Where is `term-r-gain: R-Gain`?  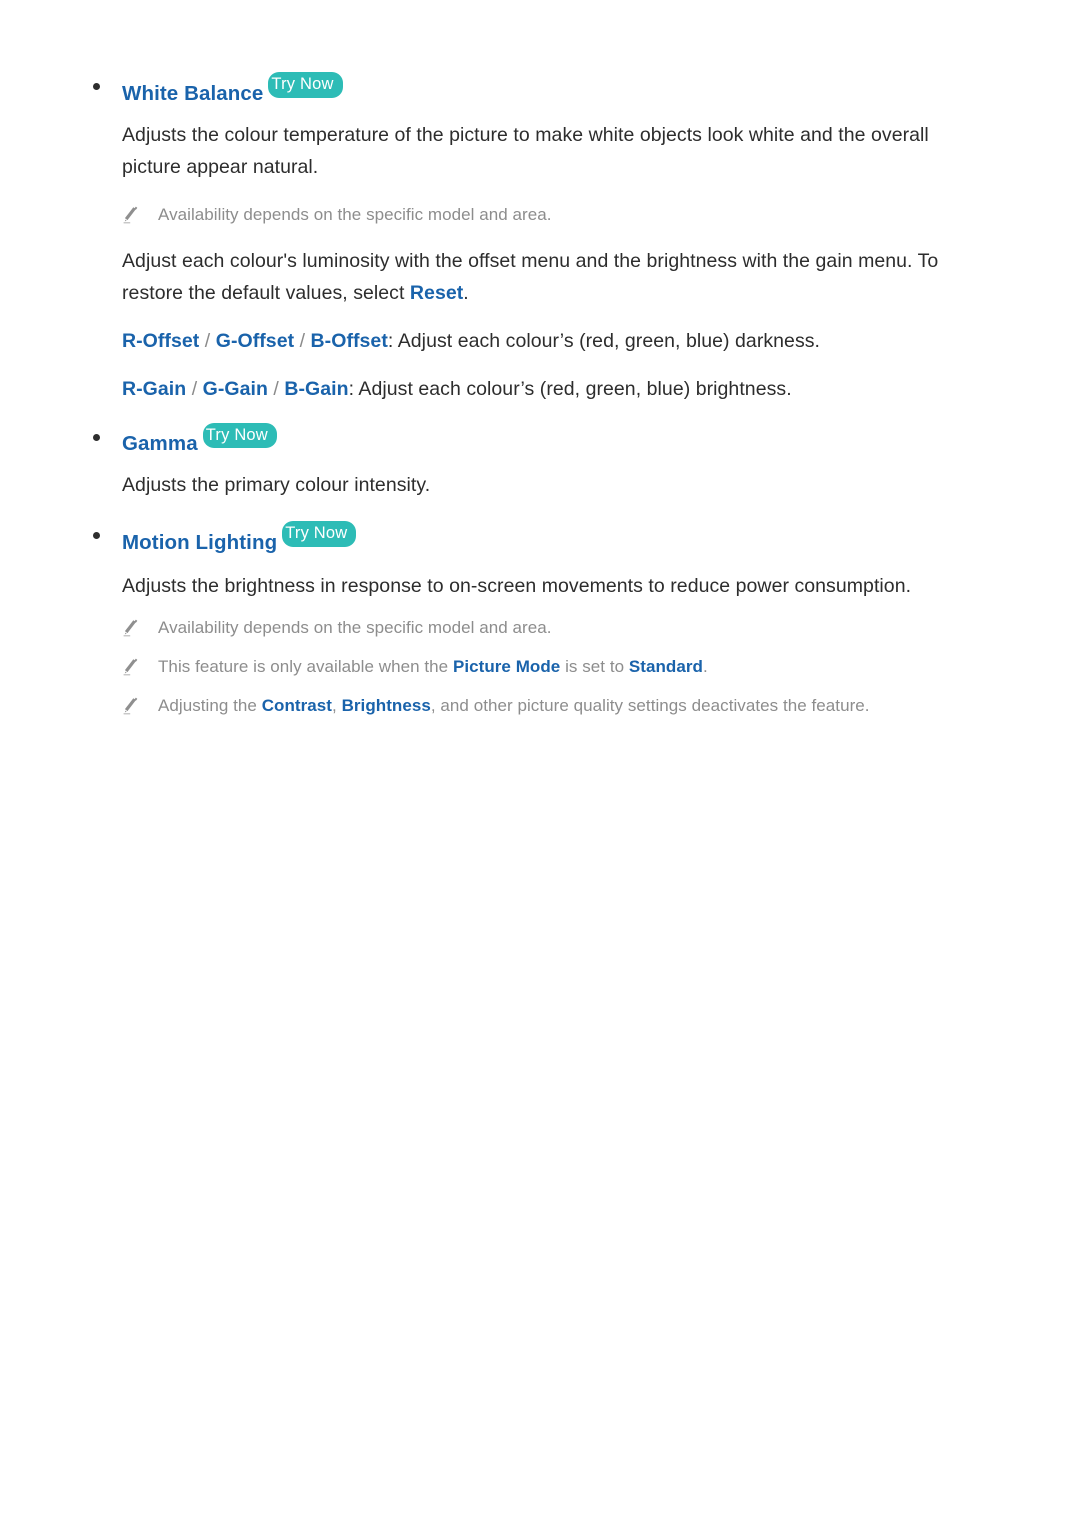
term-r-gain: R-Gain is located at coordinates (154, 389).